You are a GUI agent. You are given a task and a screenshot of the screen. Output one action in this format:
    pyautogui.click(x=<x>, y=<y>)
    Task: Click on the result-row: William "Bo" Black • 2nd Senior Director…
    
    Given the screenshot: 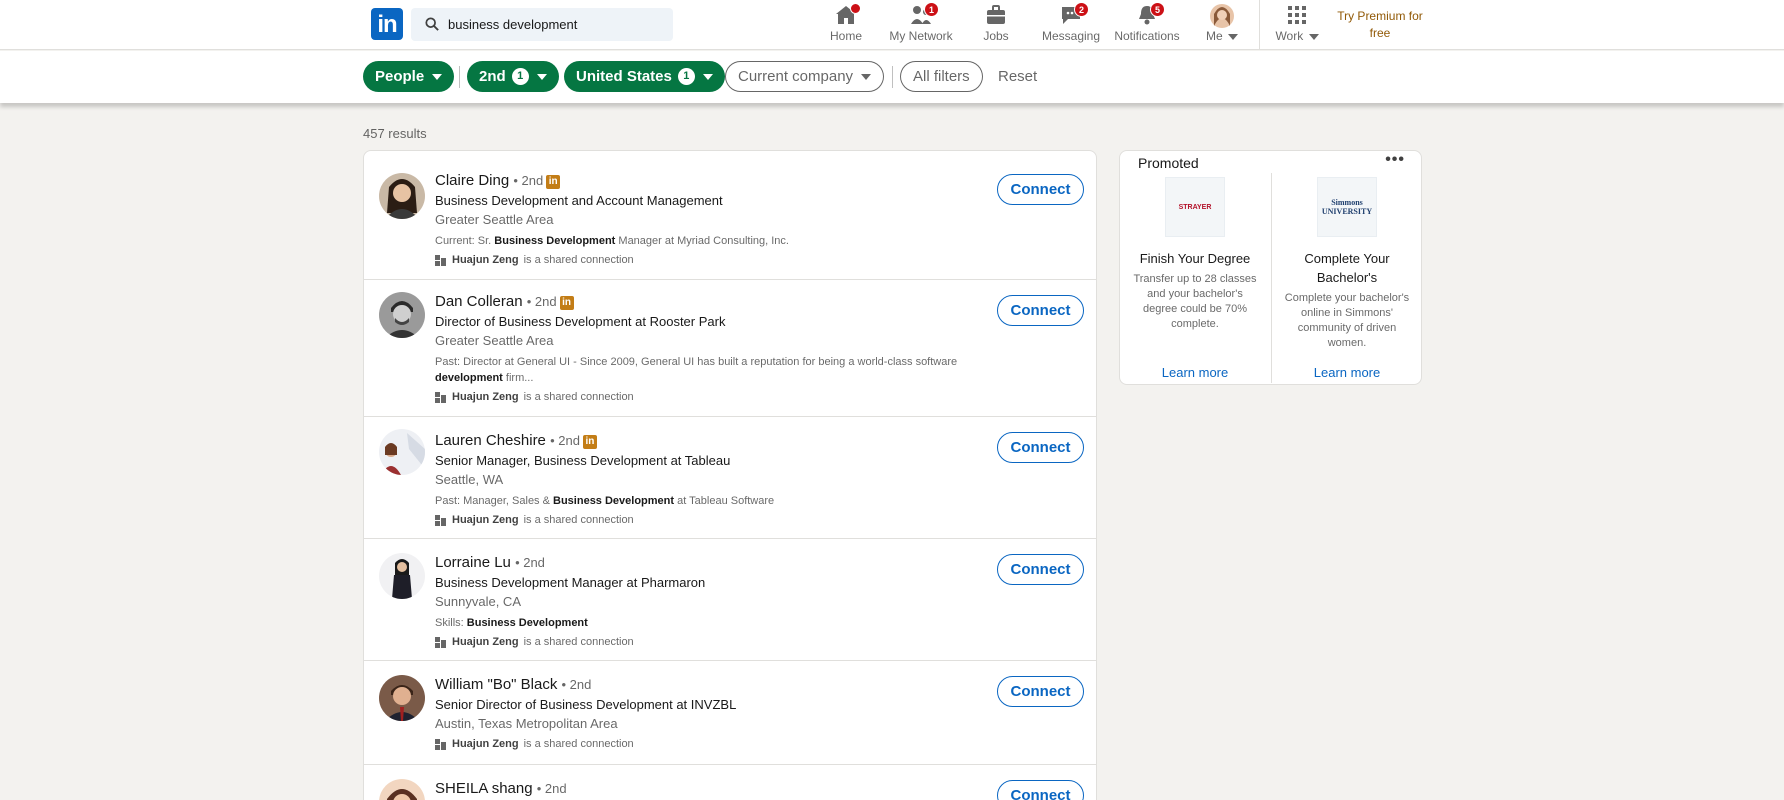 What is the action you would take?
    pyautogui.click(x=730, y=713)
    